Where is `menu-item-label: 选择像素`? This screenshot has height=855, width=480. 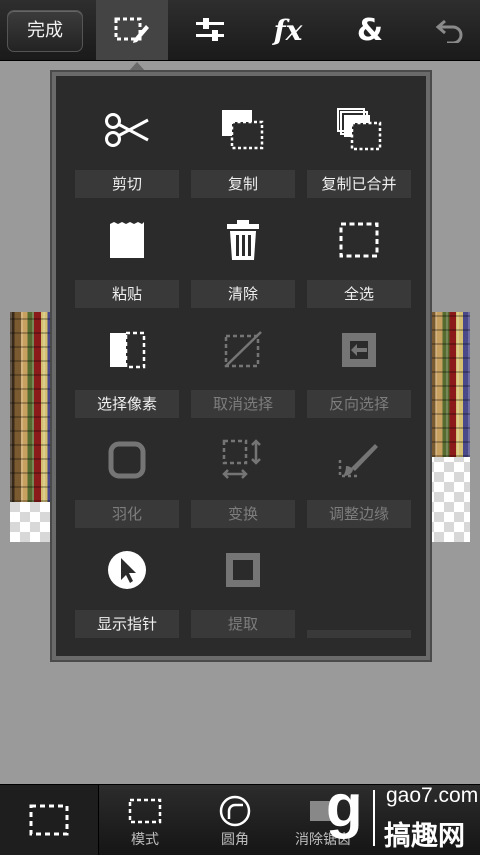 menu-item-label: 选择像素 is located at coordinates (127, 404).